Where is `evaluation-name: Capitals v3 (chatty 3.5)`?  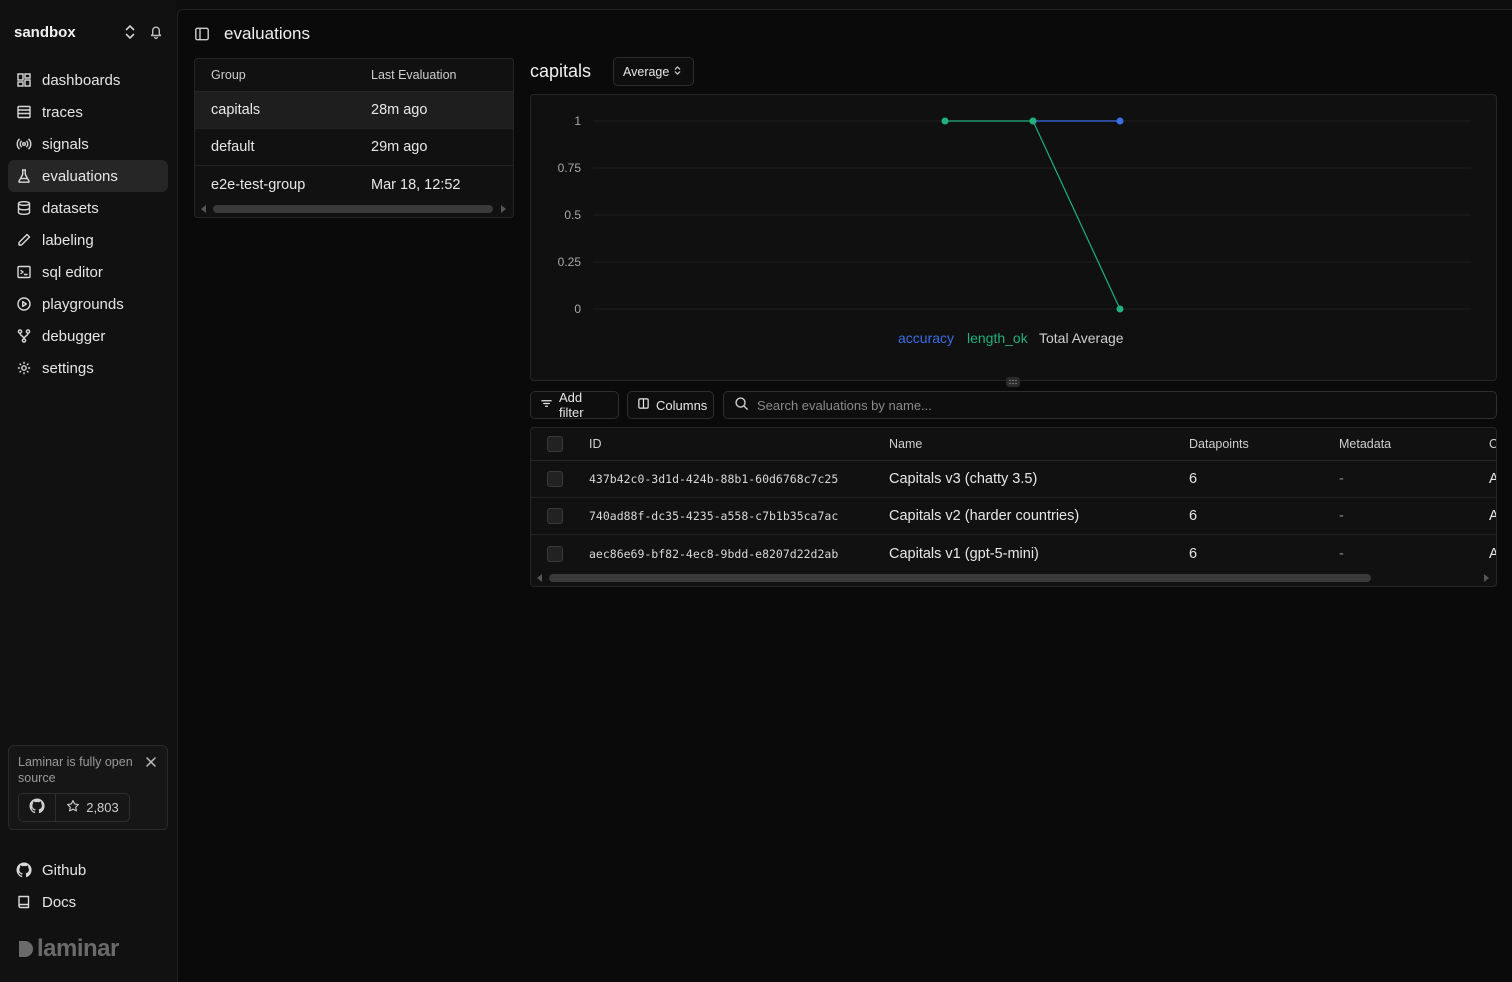 evaluation-name: Capitals v3 (chatty 3.5) is located at coordinates (963, 479).